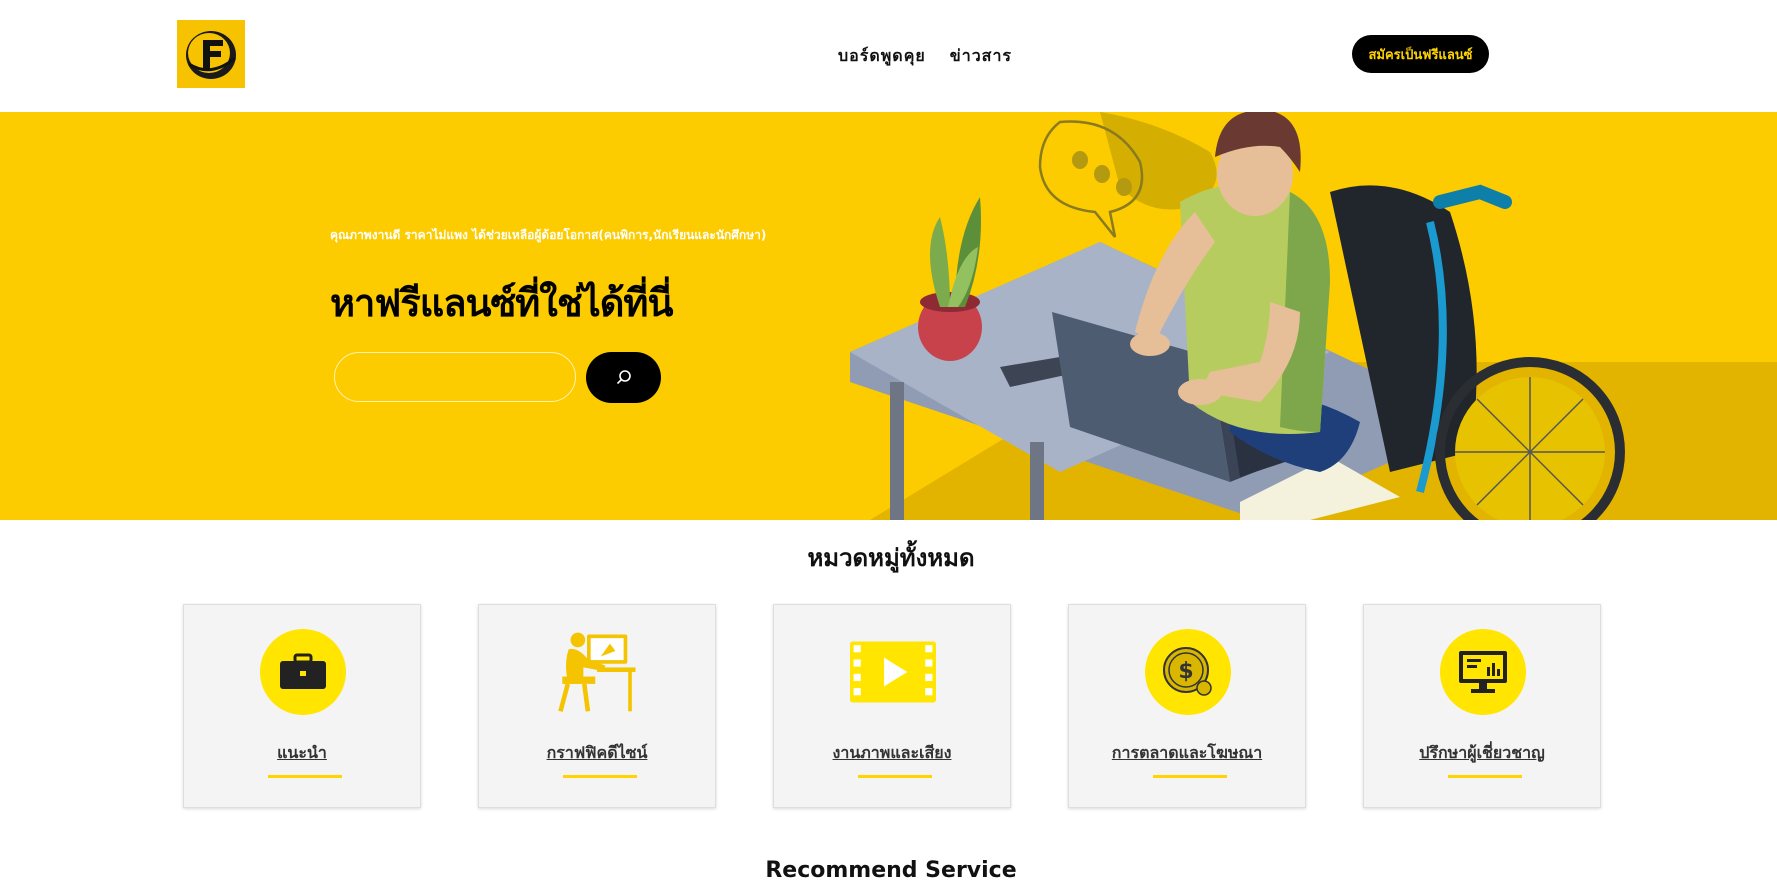 This screenshot has height=883, width=1777. What do you see at coordinates (1483, 672) in the screenshot?
I see `monitor-chart-icon` at bounding box center [1483, 672].